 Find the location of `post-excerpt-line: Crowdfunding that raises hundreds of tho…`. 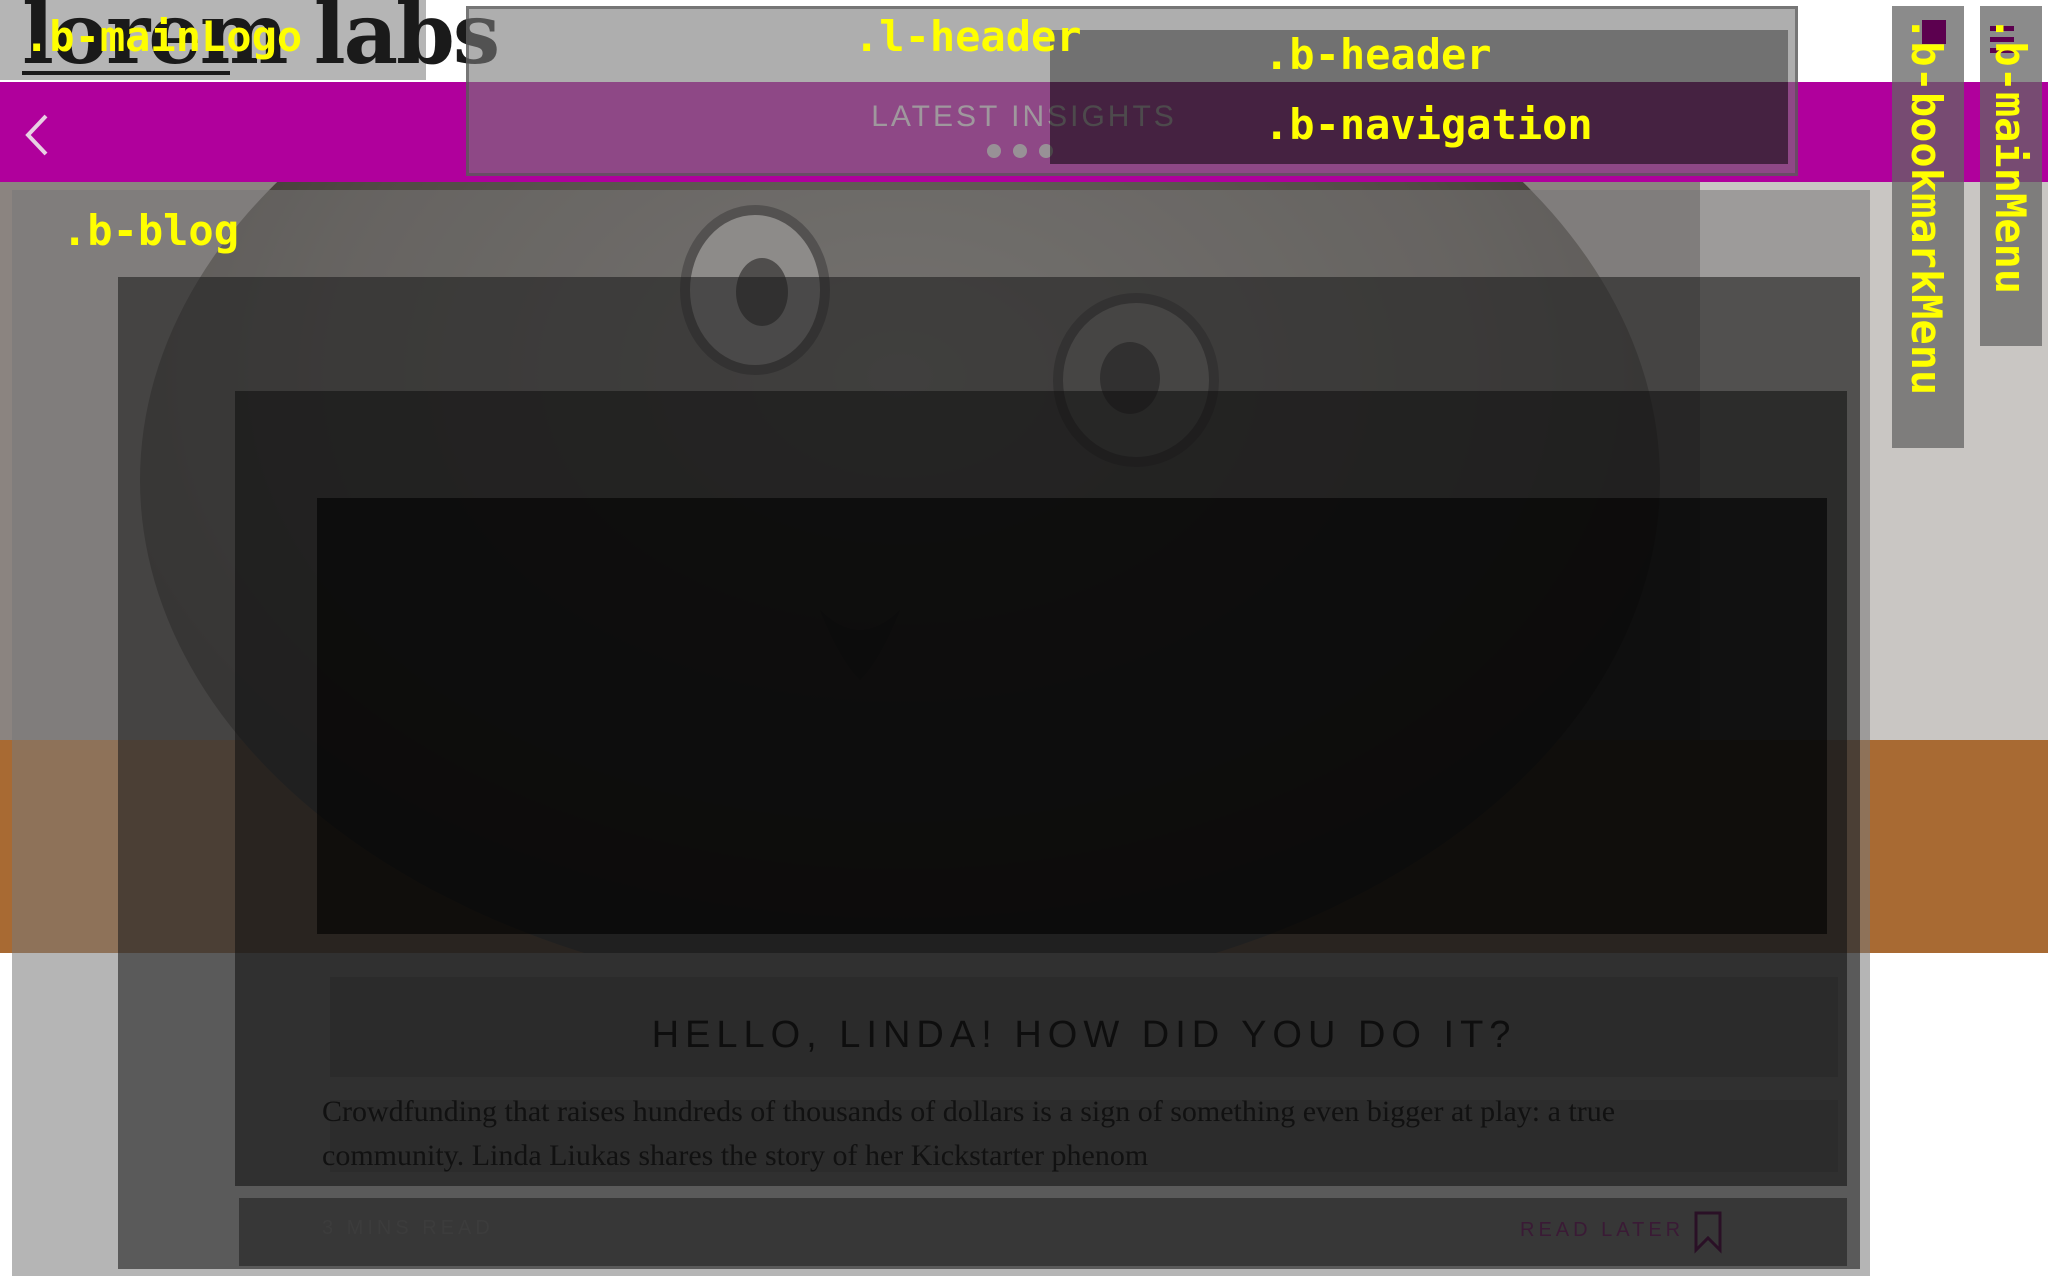

post-excerpt-line: Crowdfunding that raises hundreds of tho… is located at coordinates (969, 1111).